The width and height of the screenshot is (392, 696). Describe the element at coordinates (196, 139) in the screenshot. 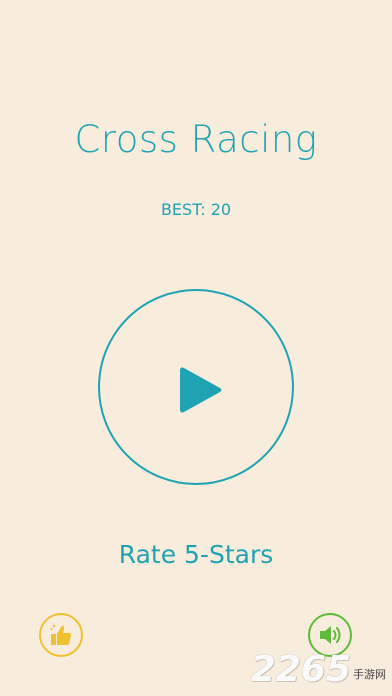

I see `game-title: Cross Racing` at that location.